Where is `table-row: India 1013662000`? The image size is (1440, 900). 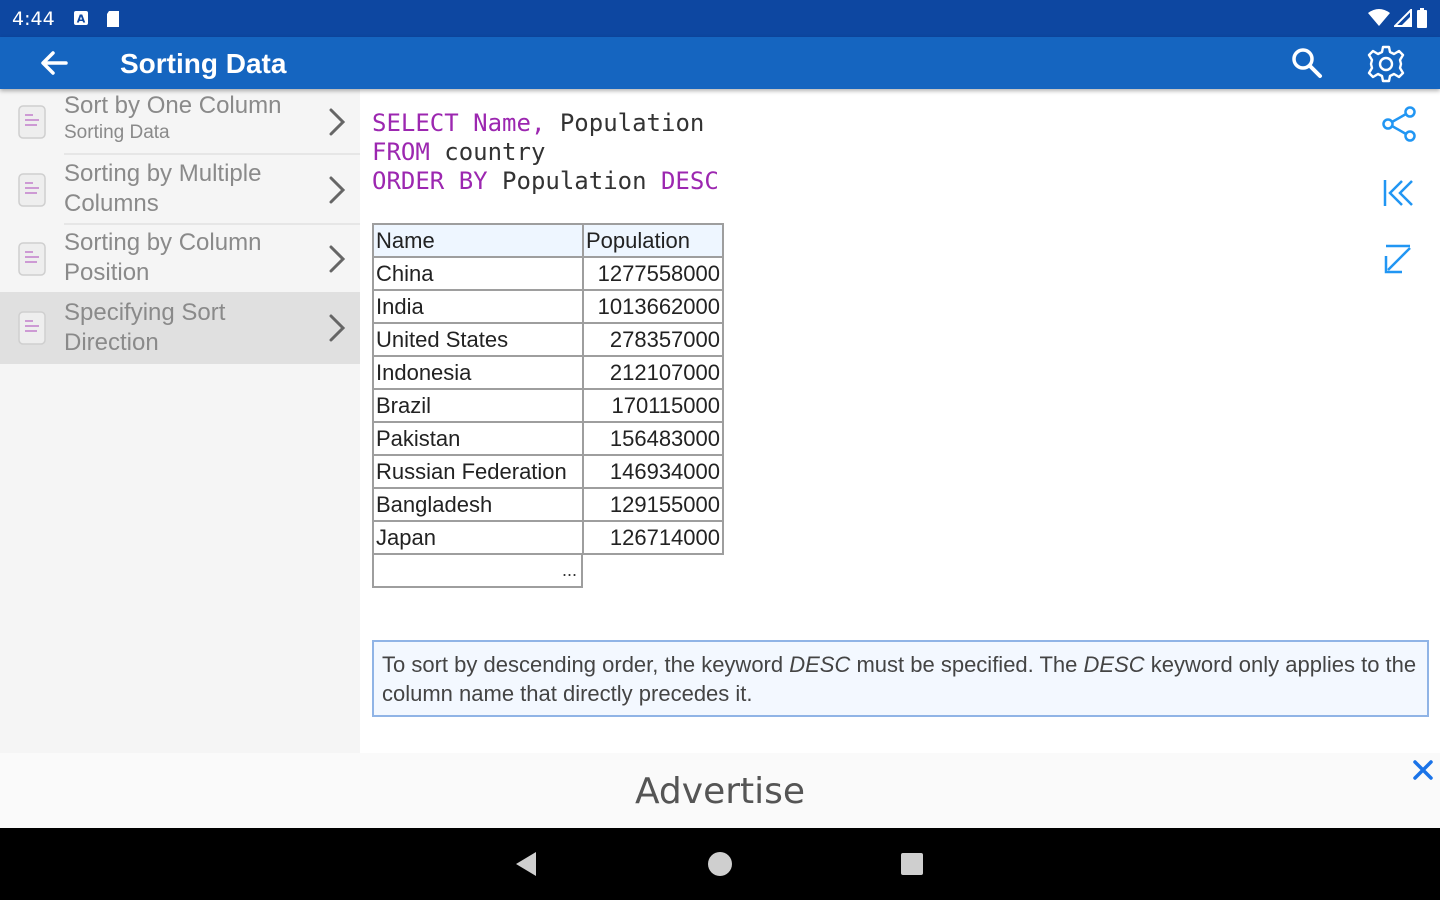 table-row: India 1013662000 is located at coordinates (548, 306).